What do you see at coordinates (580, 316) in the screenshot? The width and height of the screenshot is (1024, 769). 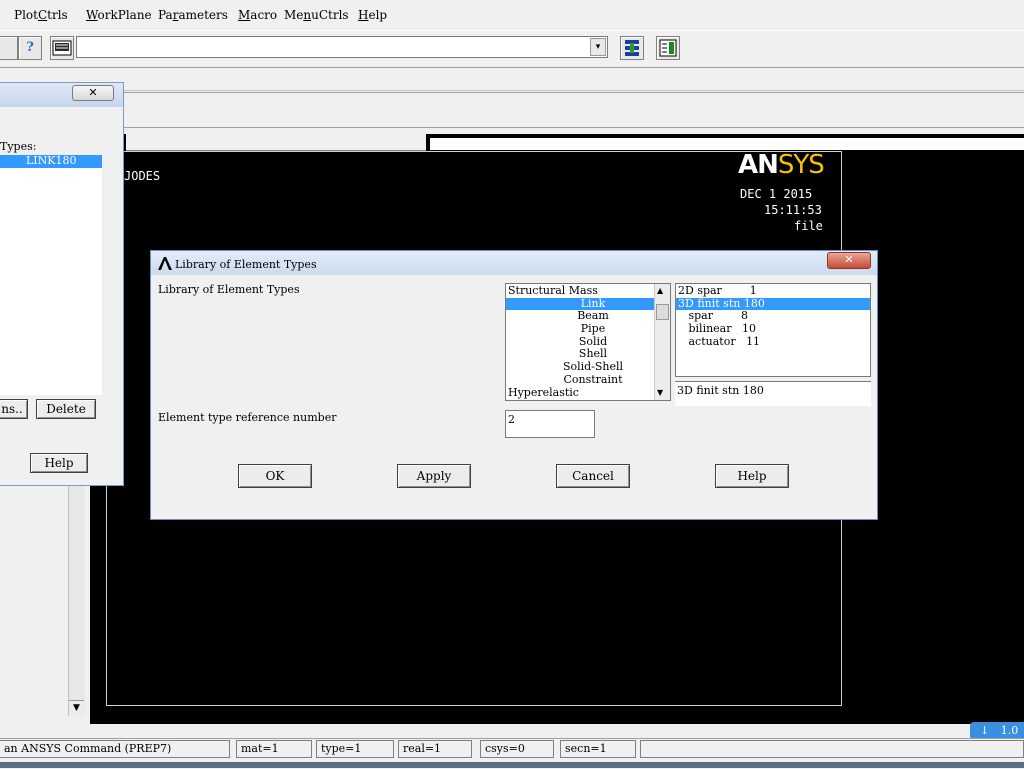 I see `category-item: Beam` at bounding box center [580, 316].